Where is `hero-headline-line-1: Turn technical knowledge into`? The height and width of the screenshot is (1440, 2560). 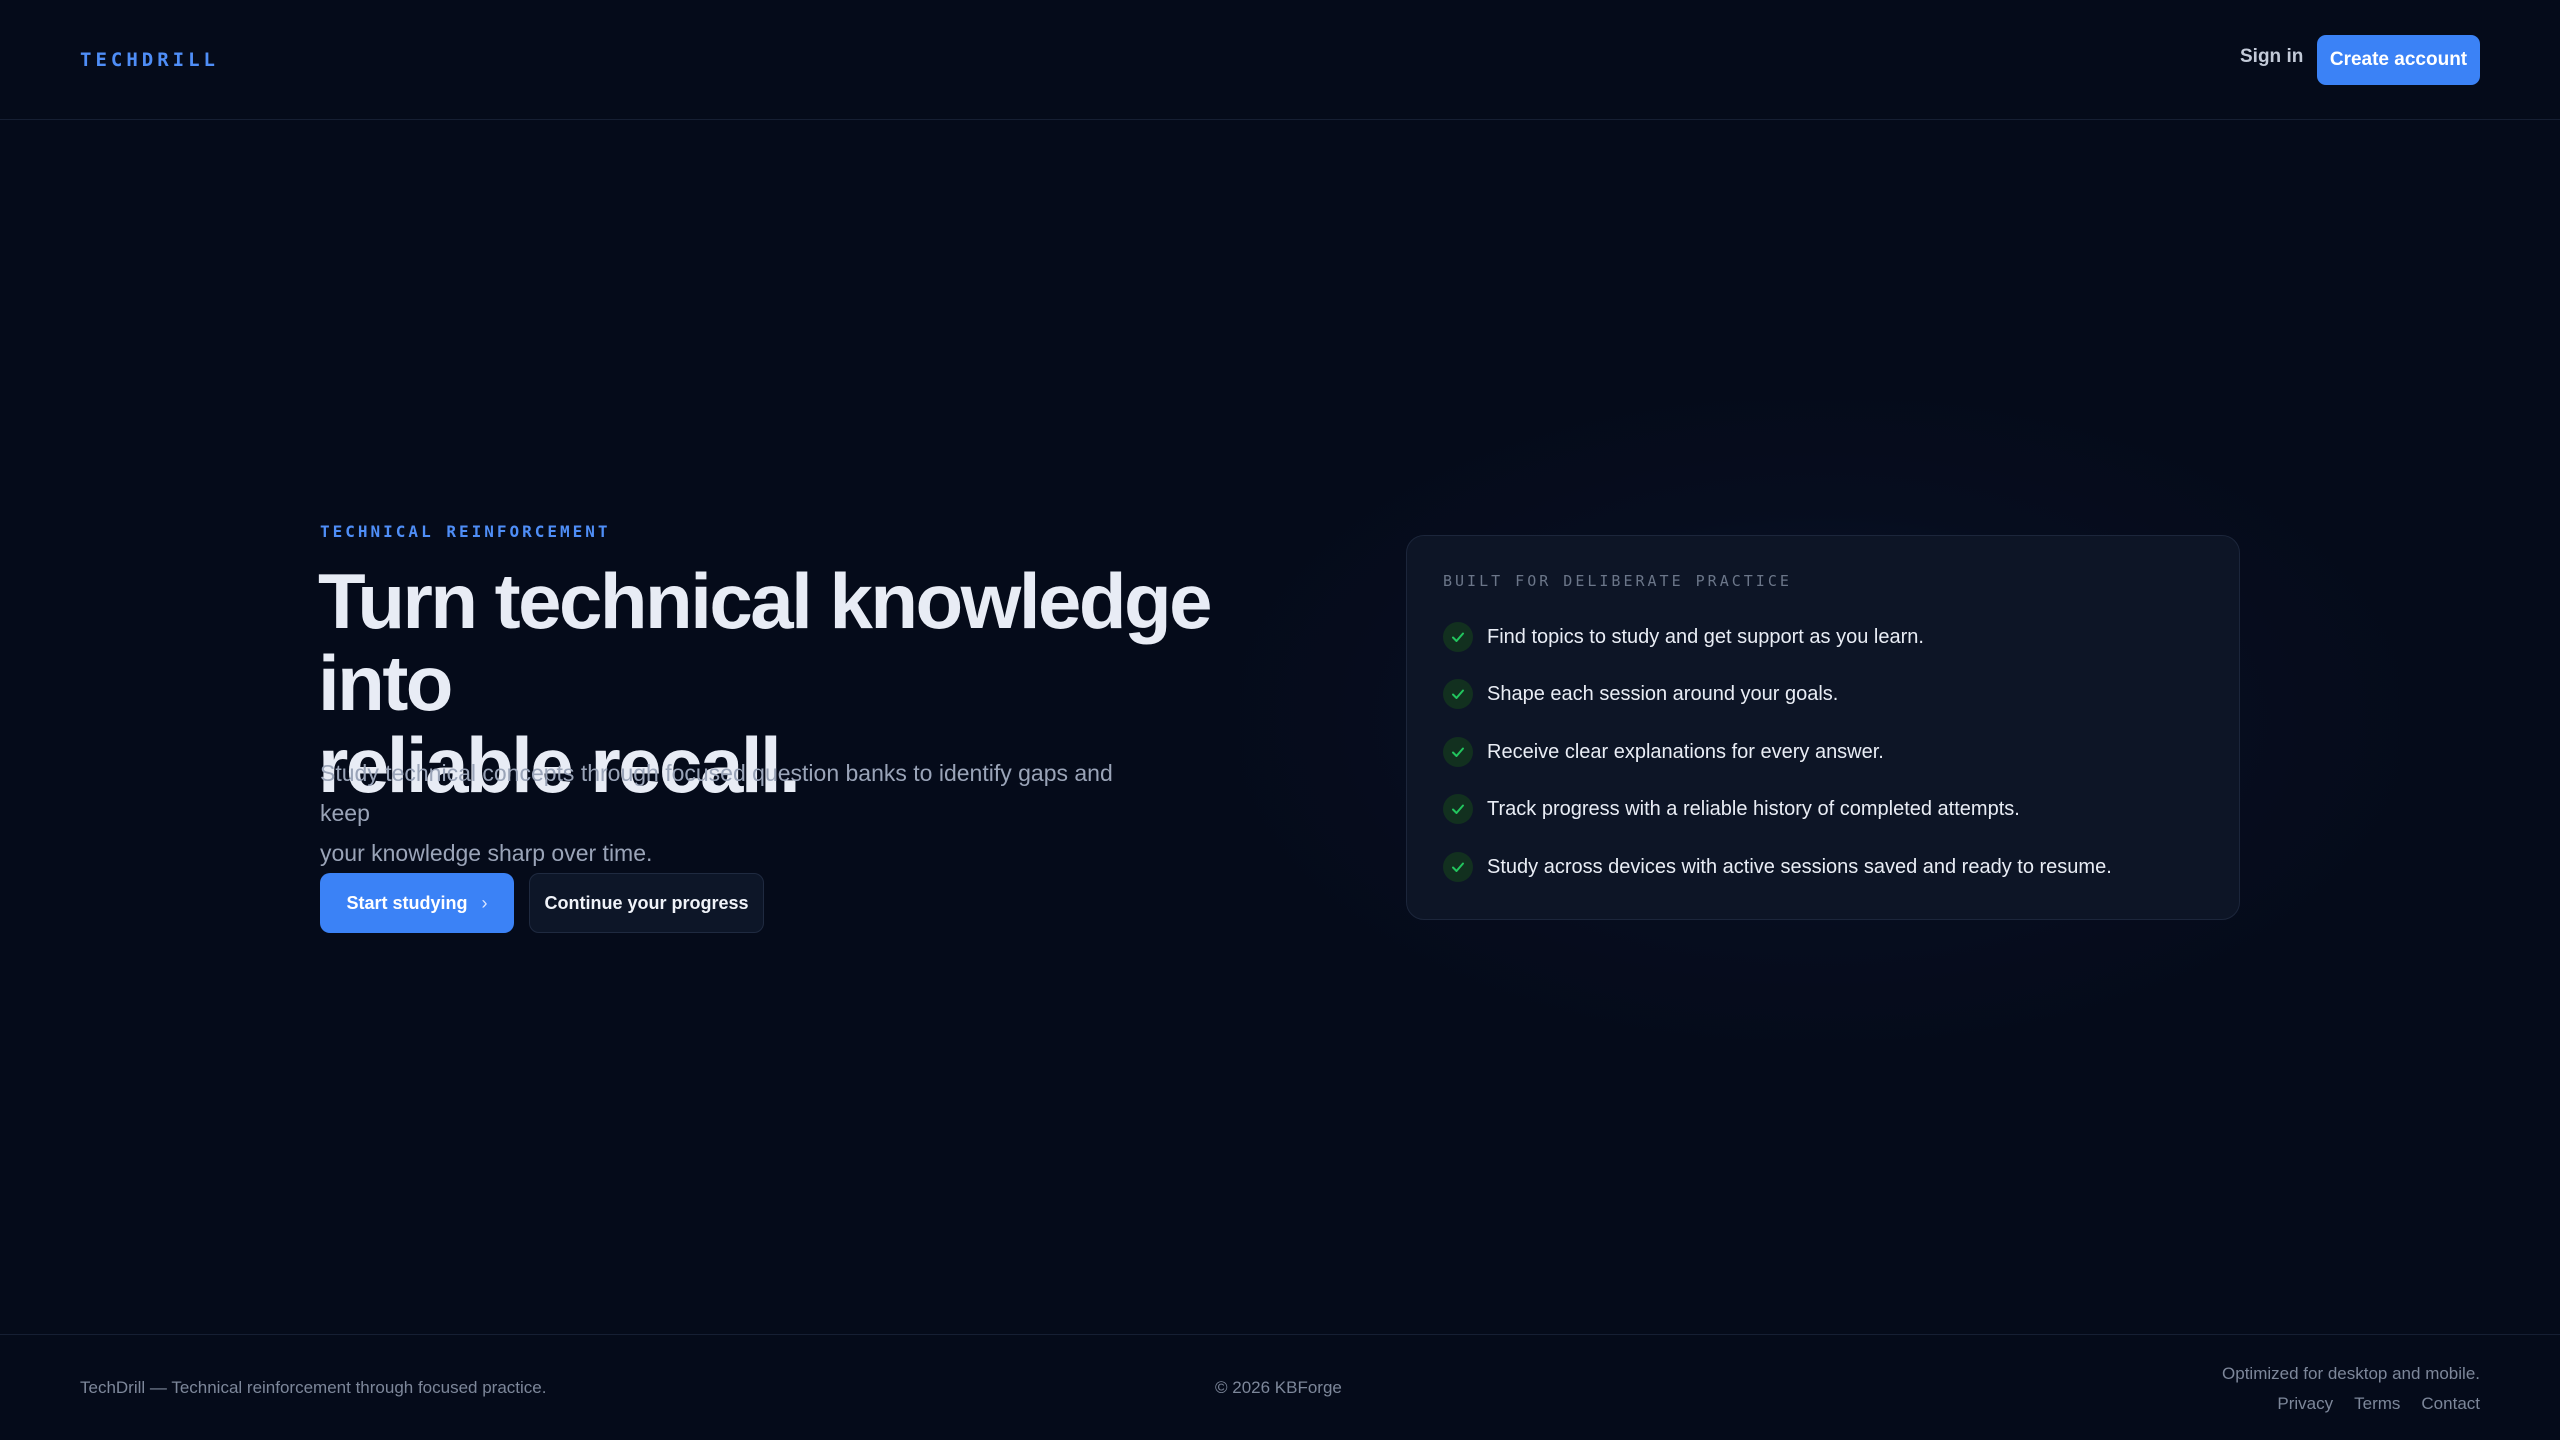 hero-headline-line-1: Turn technical knowledge into is located at coordinates (765, 642).